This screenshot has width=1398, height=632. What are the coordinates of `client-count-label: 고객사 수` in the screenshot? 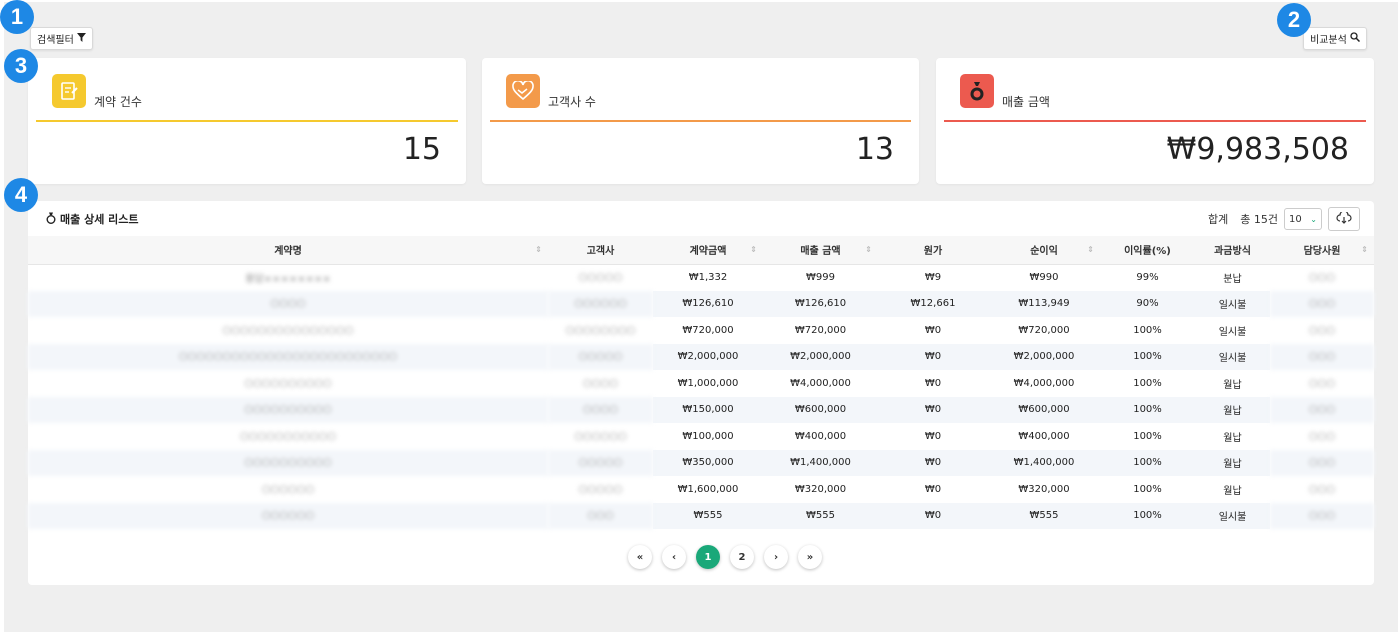 It's located at (572, 102).